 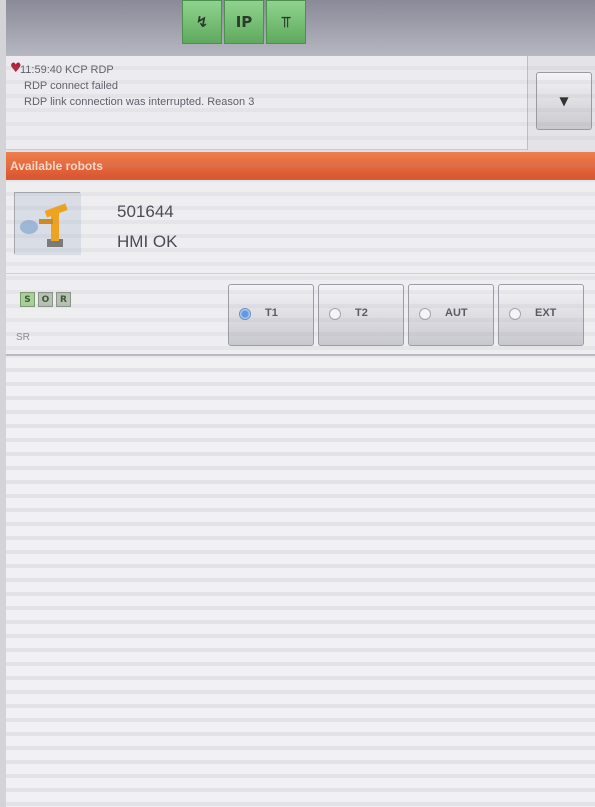 What do you see at coordinates (145, 211) in the screenshot?
I see `robot-serial: 501644` at bounding box center [145, 211].